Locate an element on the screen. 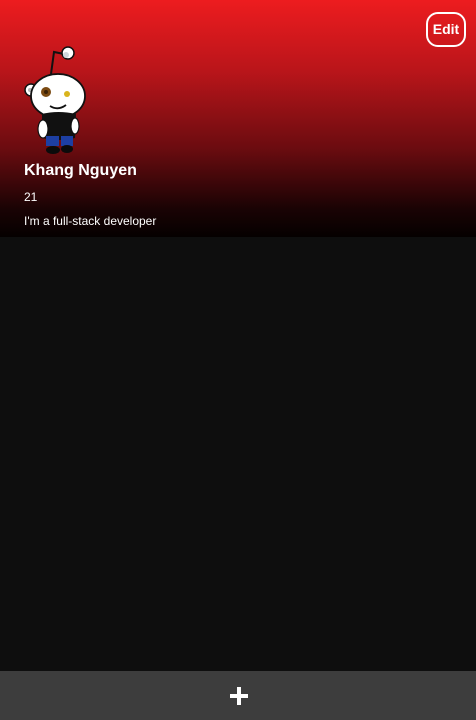 Image resolution: width=476 pixels, height=720 pixels. avatar is located at coordinates (58, 99).